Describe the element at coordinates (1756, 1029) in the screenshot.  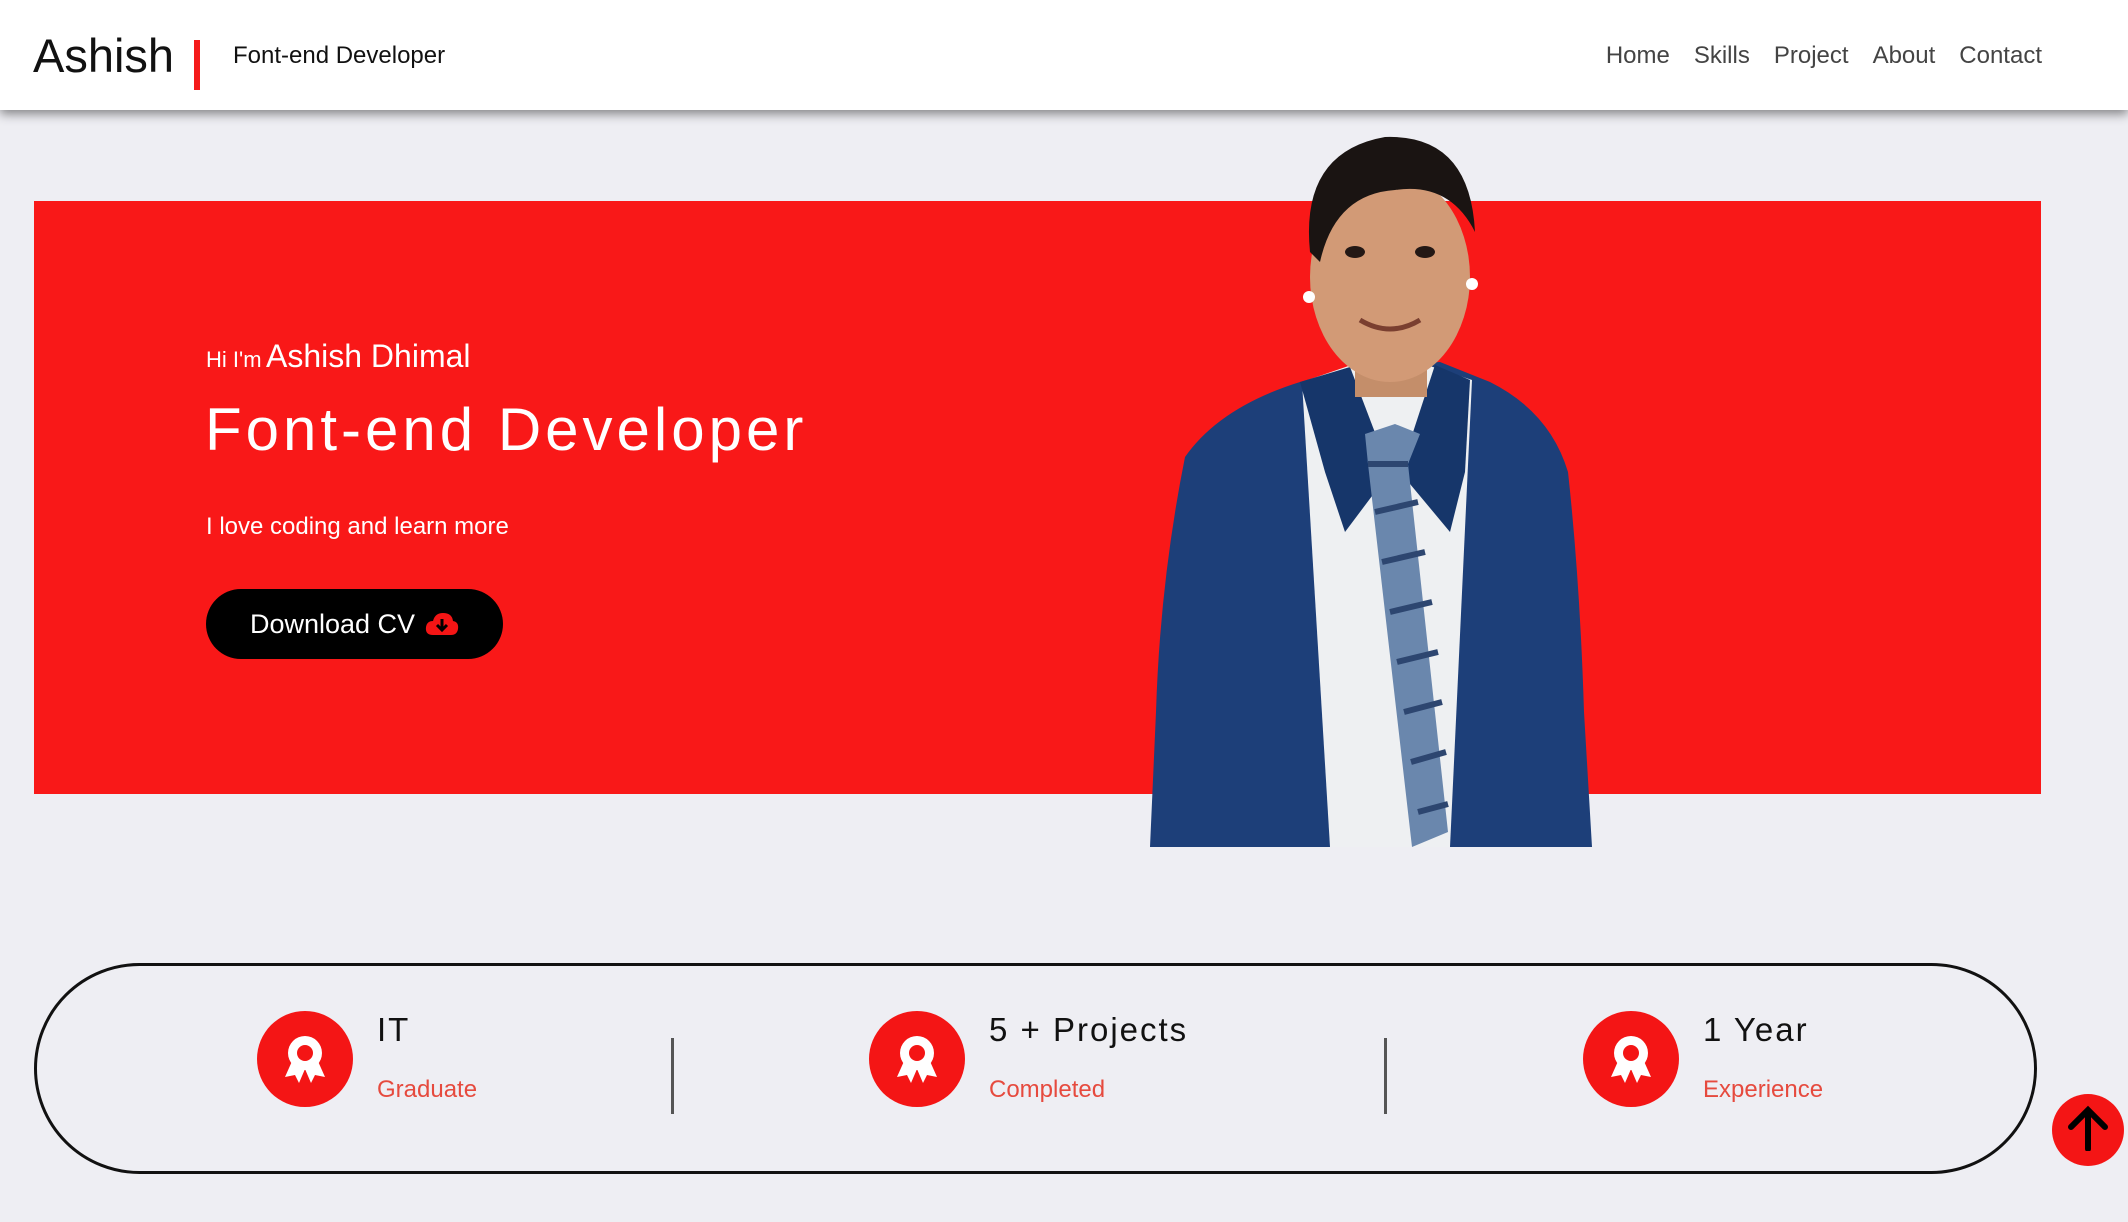
I see `stat-value: 1 Year` at that location.